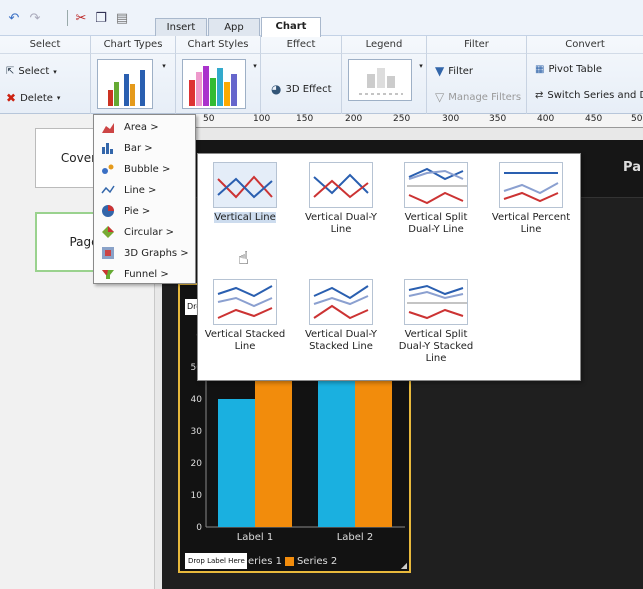  Describe the element at coordinates (308, 89) in the screenshot. I see `3d-effect-label: 3D Effect` at that location.